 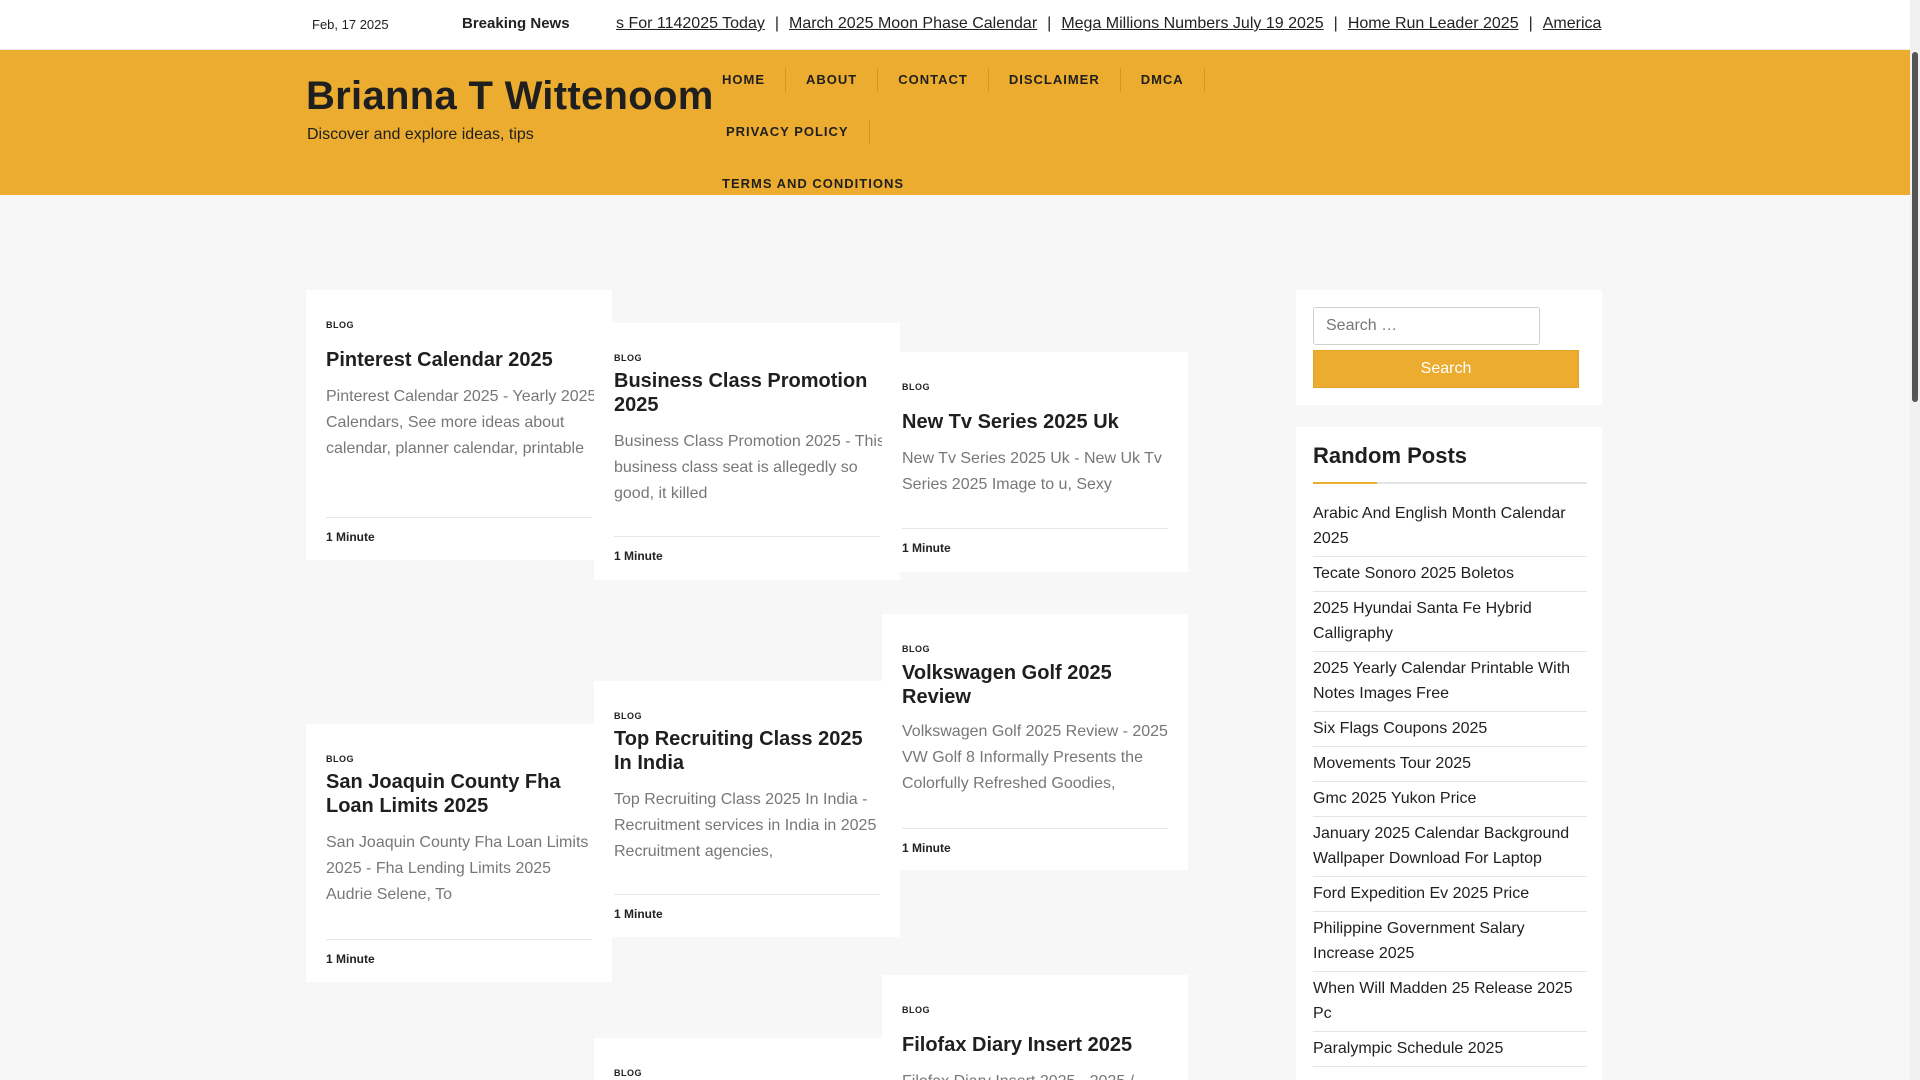 I want to click on ticker-link: s For 1142025 Today, so click(x=690, y=23).